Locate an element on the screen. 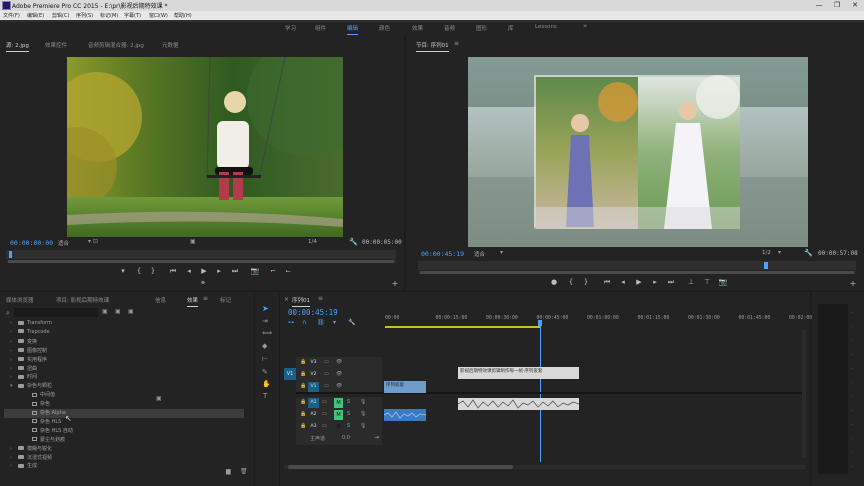 The image size is (864, 486). source-mark-in-button: { is located at coordinates (139, 271).